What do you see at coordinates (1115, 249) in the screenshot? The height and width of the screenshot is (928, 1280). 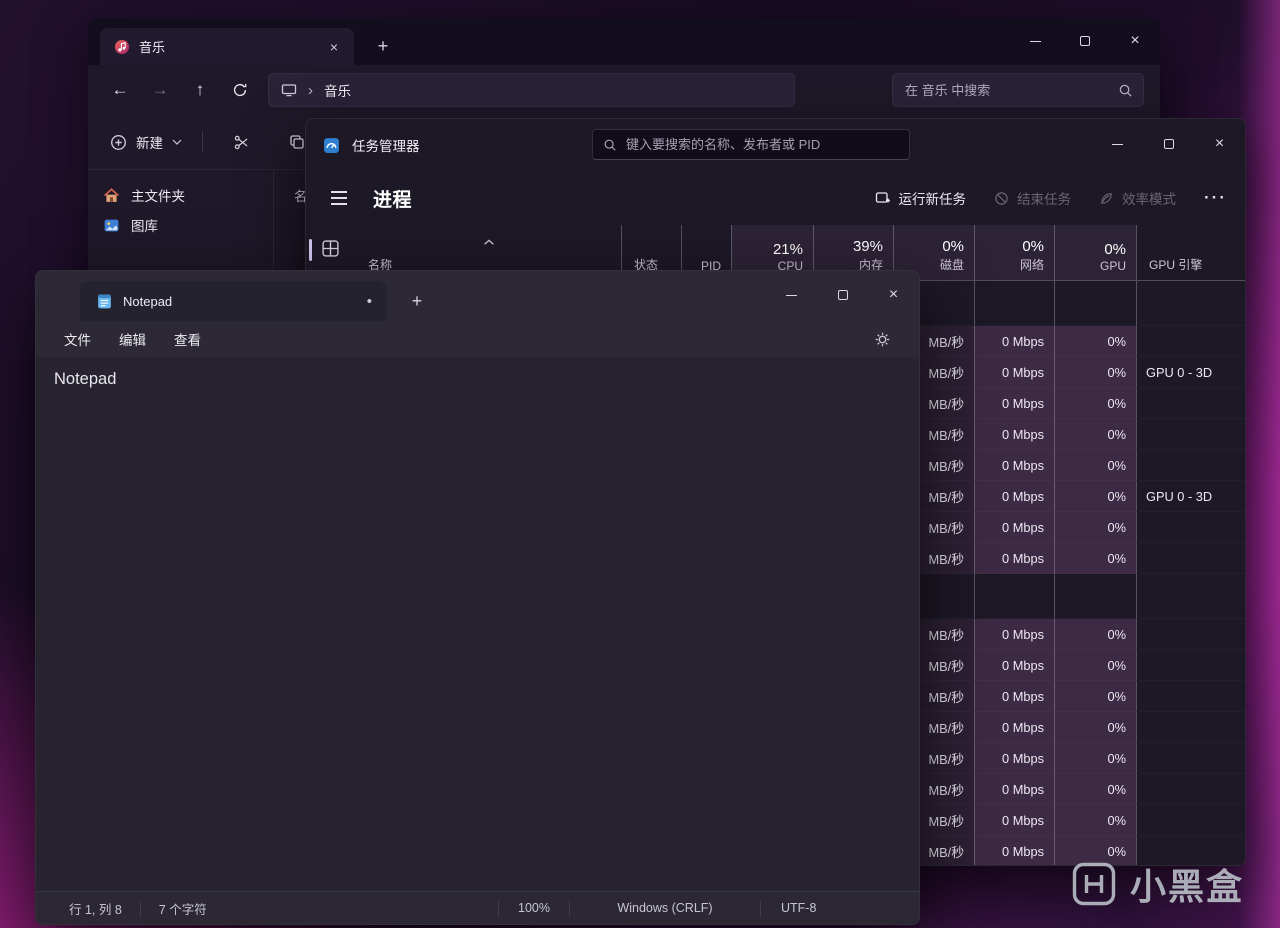 I see `gpu-total-percent: 0%` at bounding box center [1115, 249].